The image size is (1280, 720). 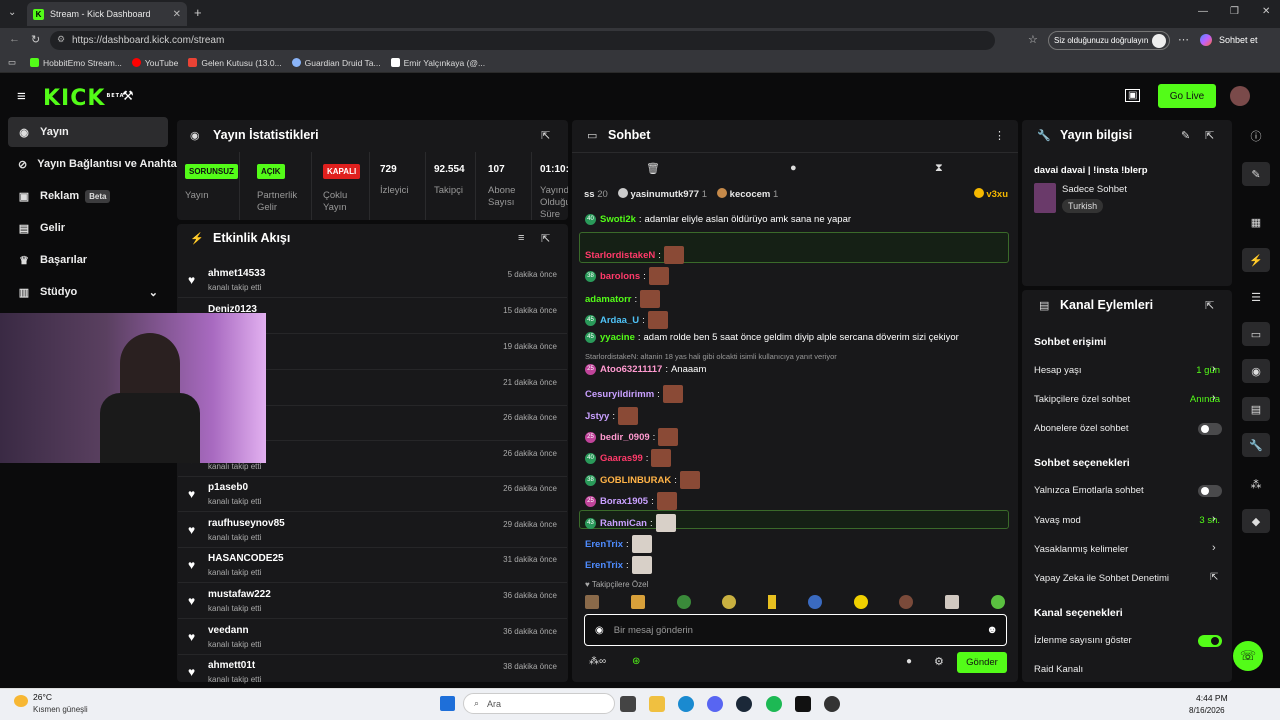 I want to click on feed-row: ♥ veedann kanalı takip etti 36 dakika önce, so click(x=372, y=637).